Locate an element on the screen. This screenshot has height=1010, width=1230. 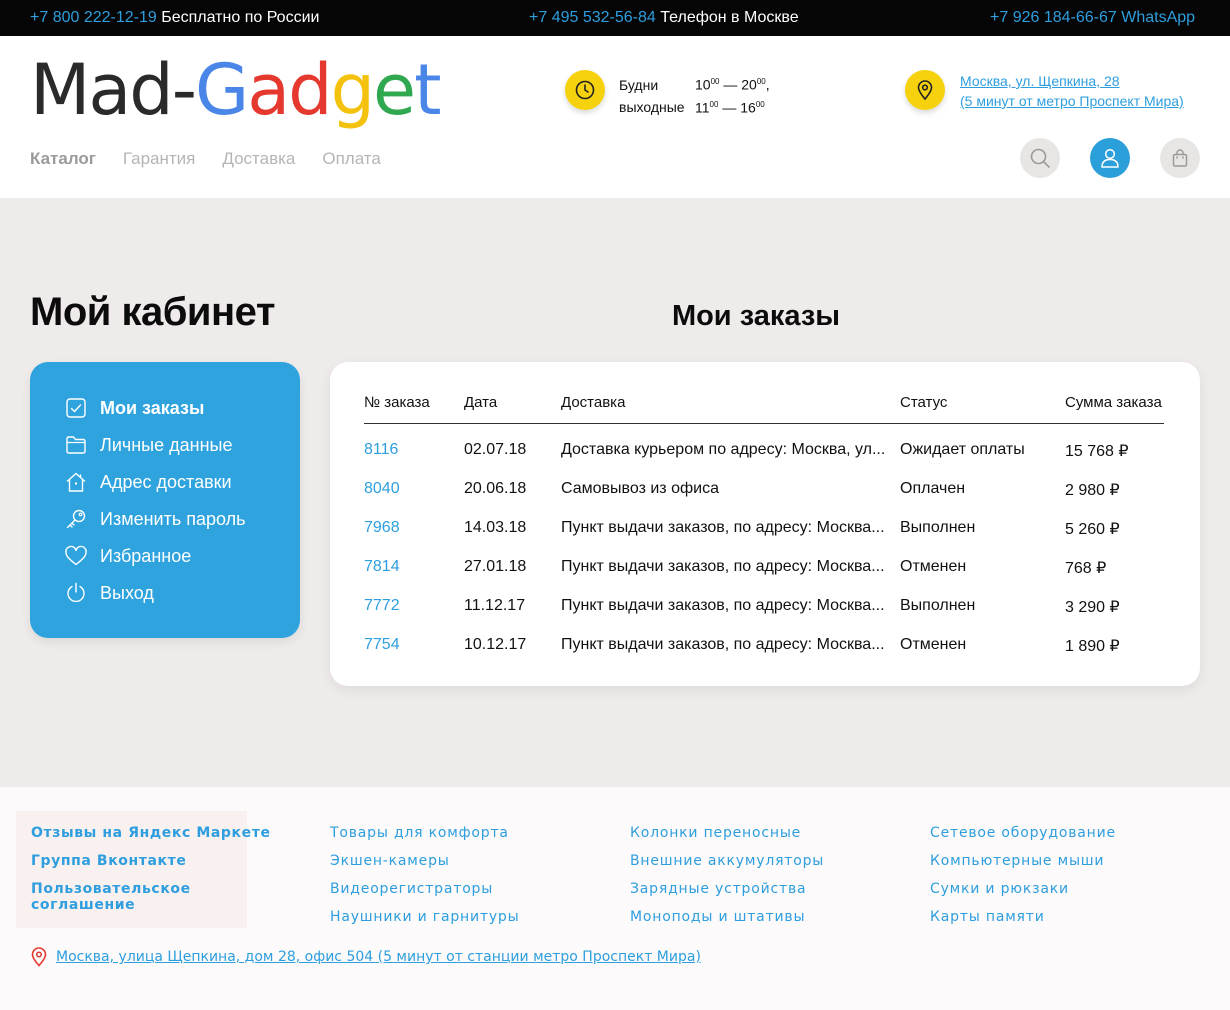
logo-letter-g: G is located at coordinates (221, 90).